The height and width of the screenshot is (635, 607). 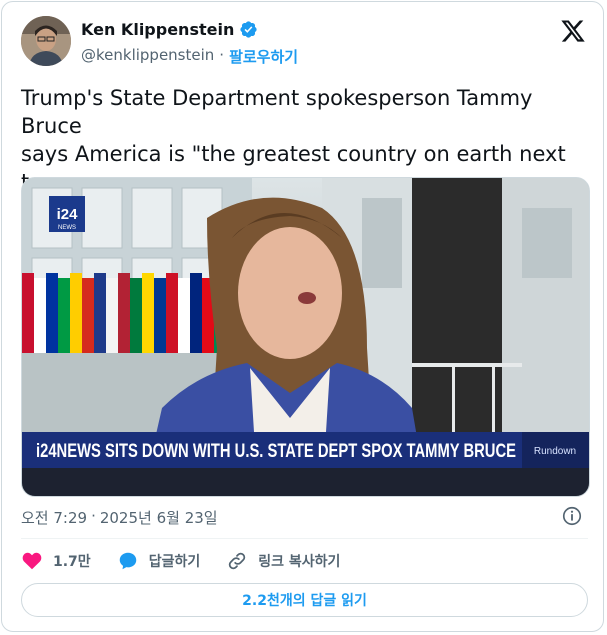 I want to click on action-bar: 1.7만 답글하기 링크 복사하기, so click(x=193, y=561).